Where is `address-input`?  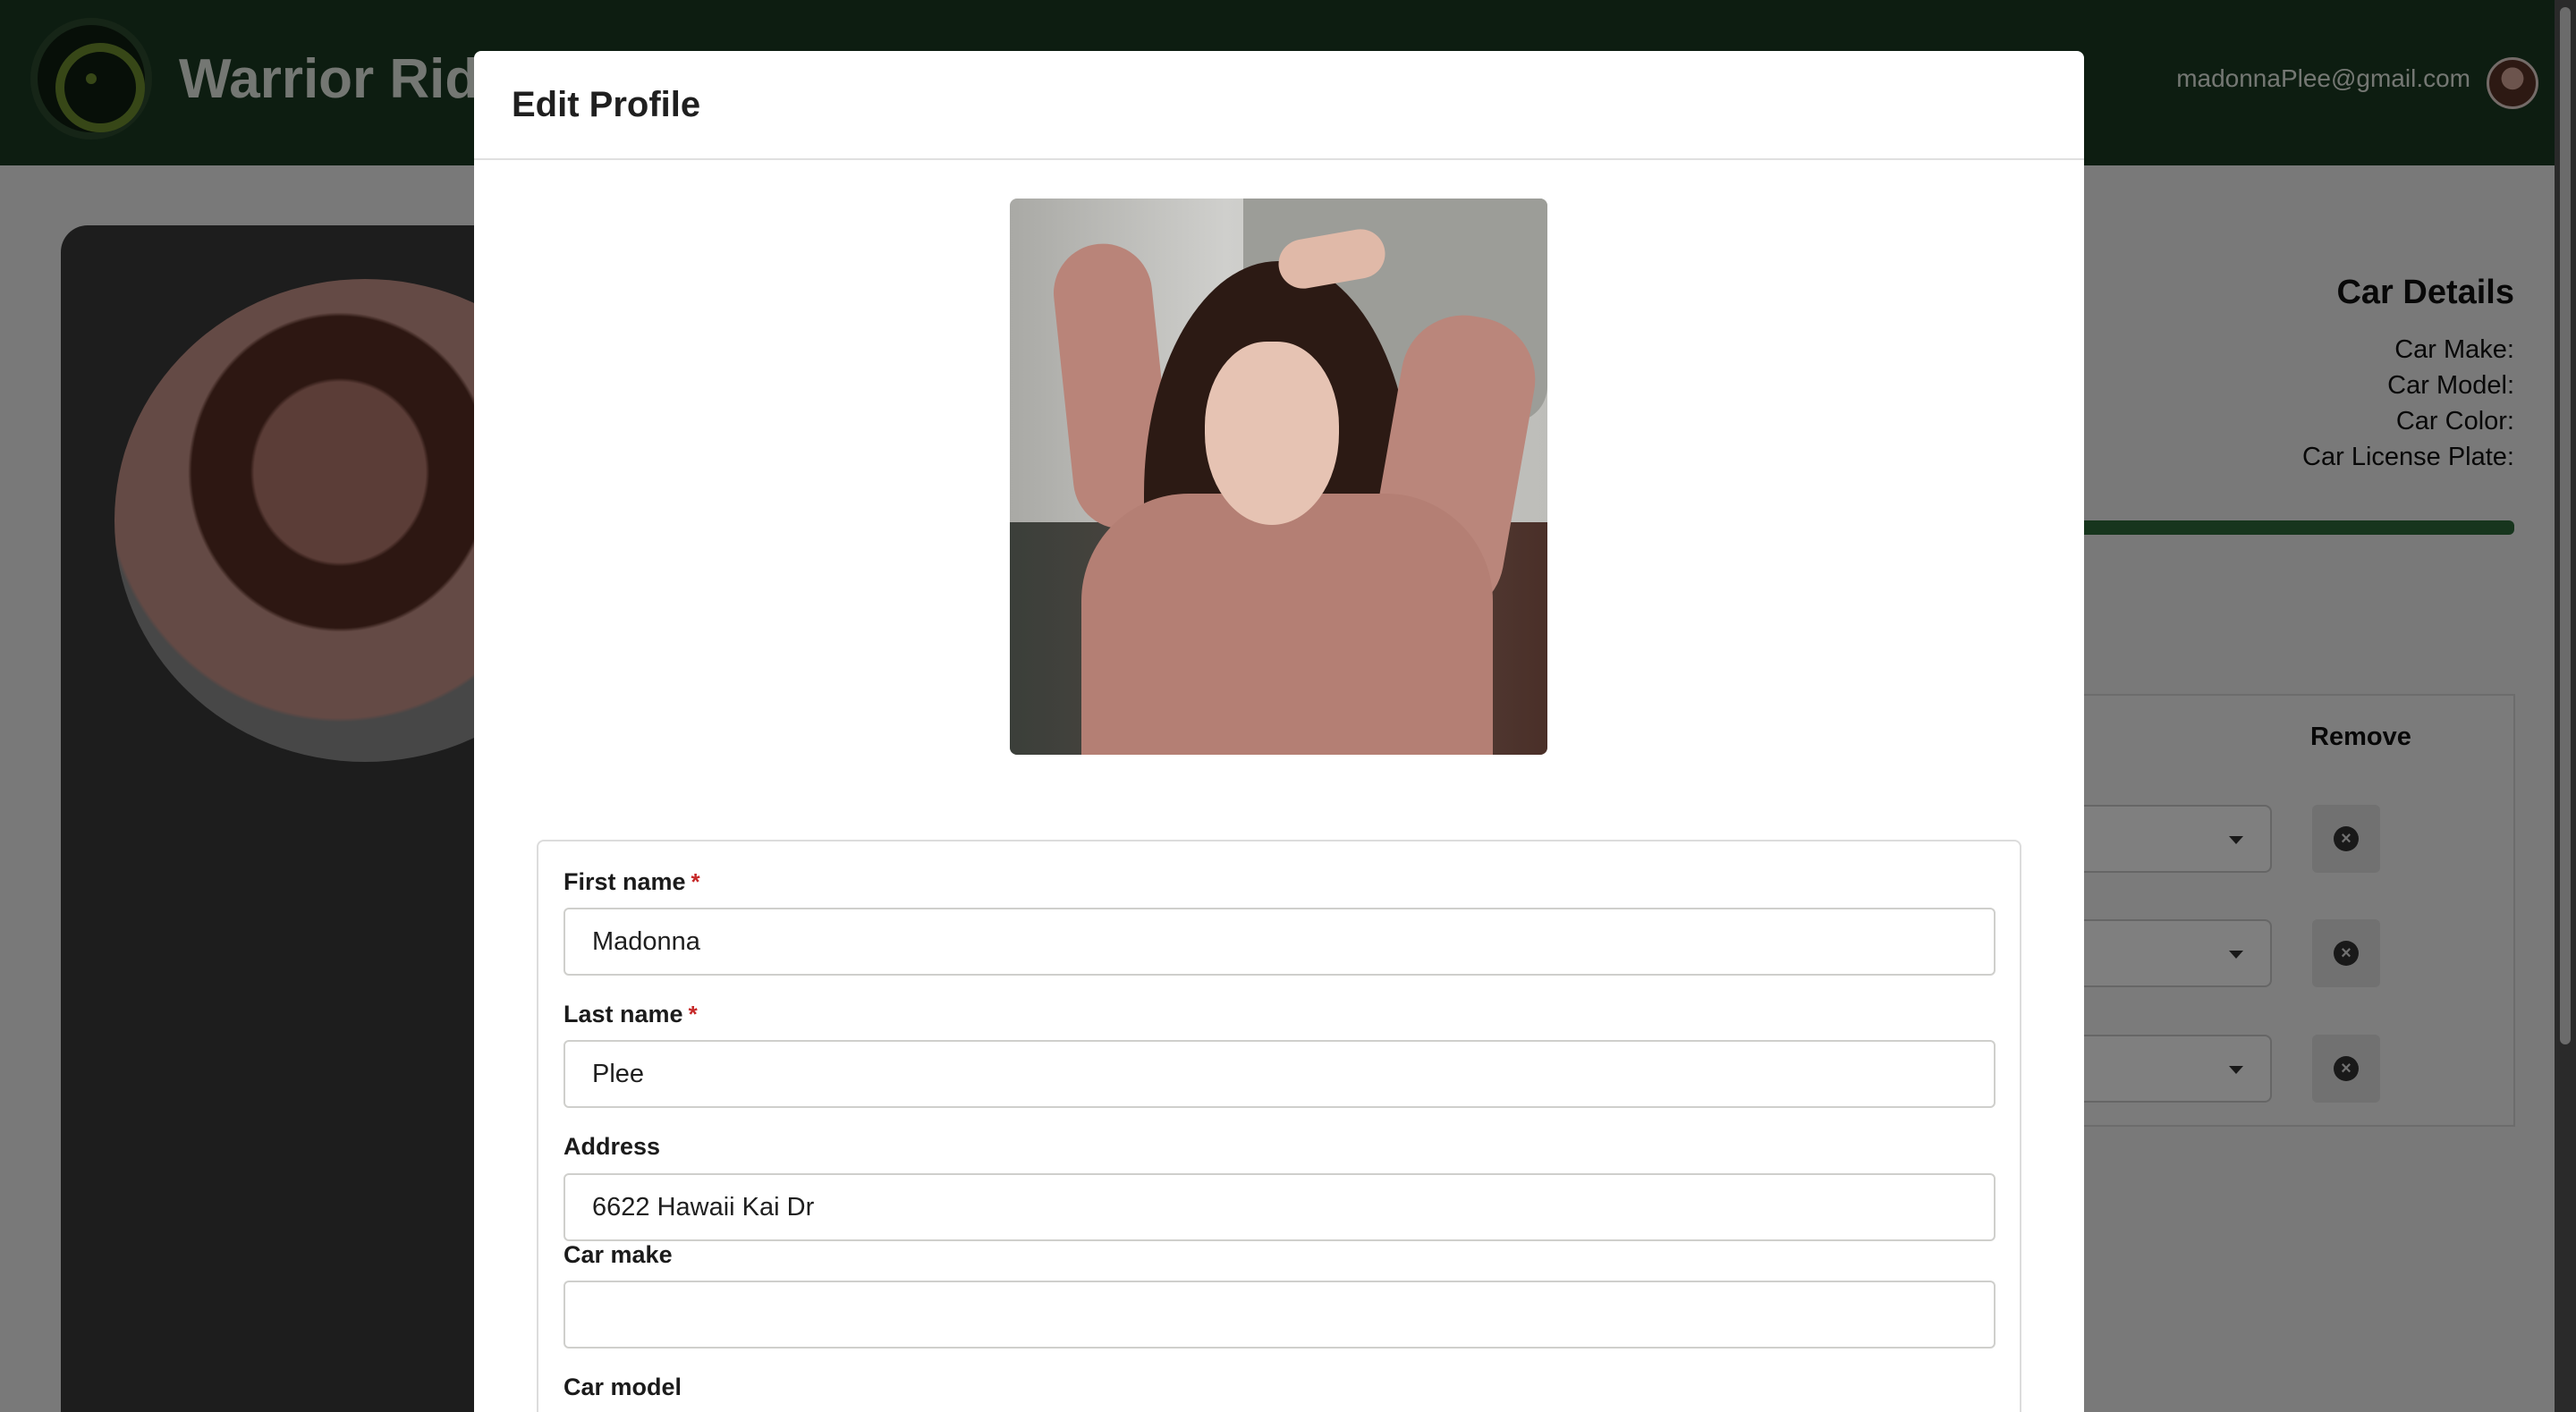 address-input is located at coordinates (1280, 1207).